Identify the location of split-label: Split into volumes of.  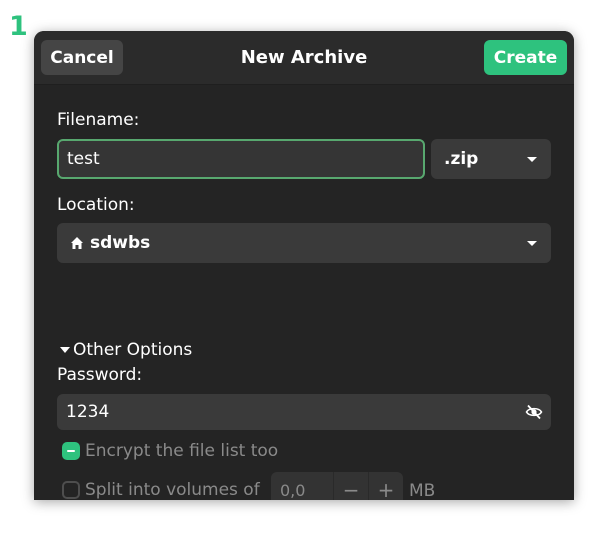
(172, 490).